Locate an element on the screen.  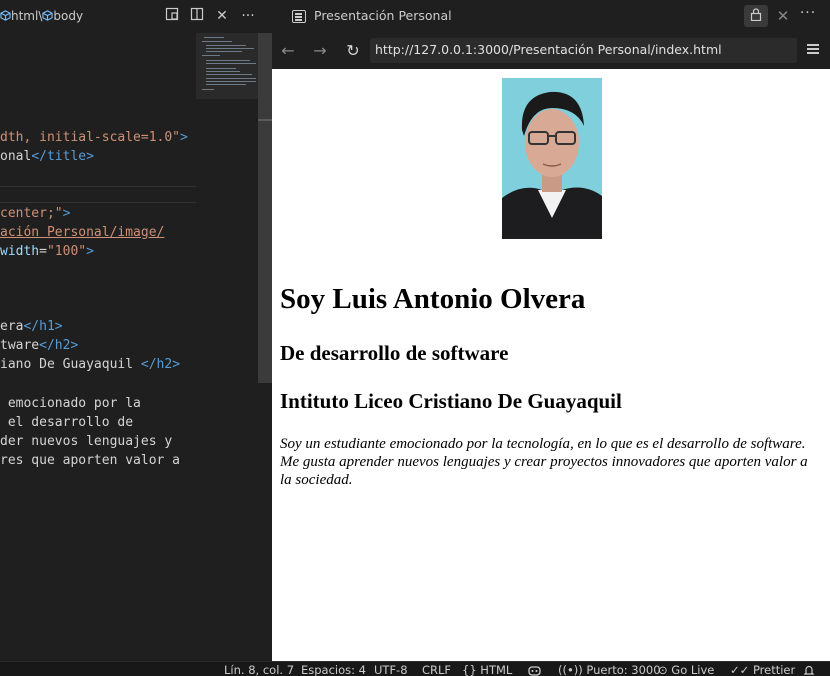
code-token: iano De Guayaquil is located at coordinates (70, 364).